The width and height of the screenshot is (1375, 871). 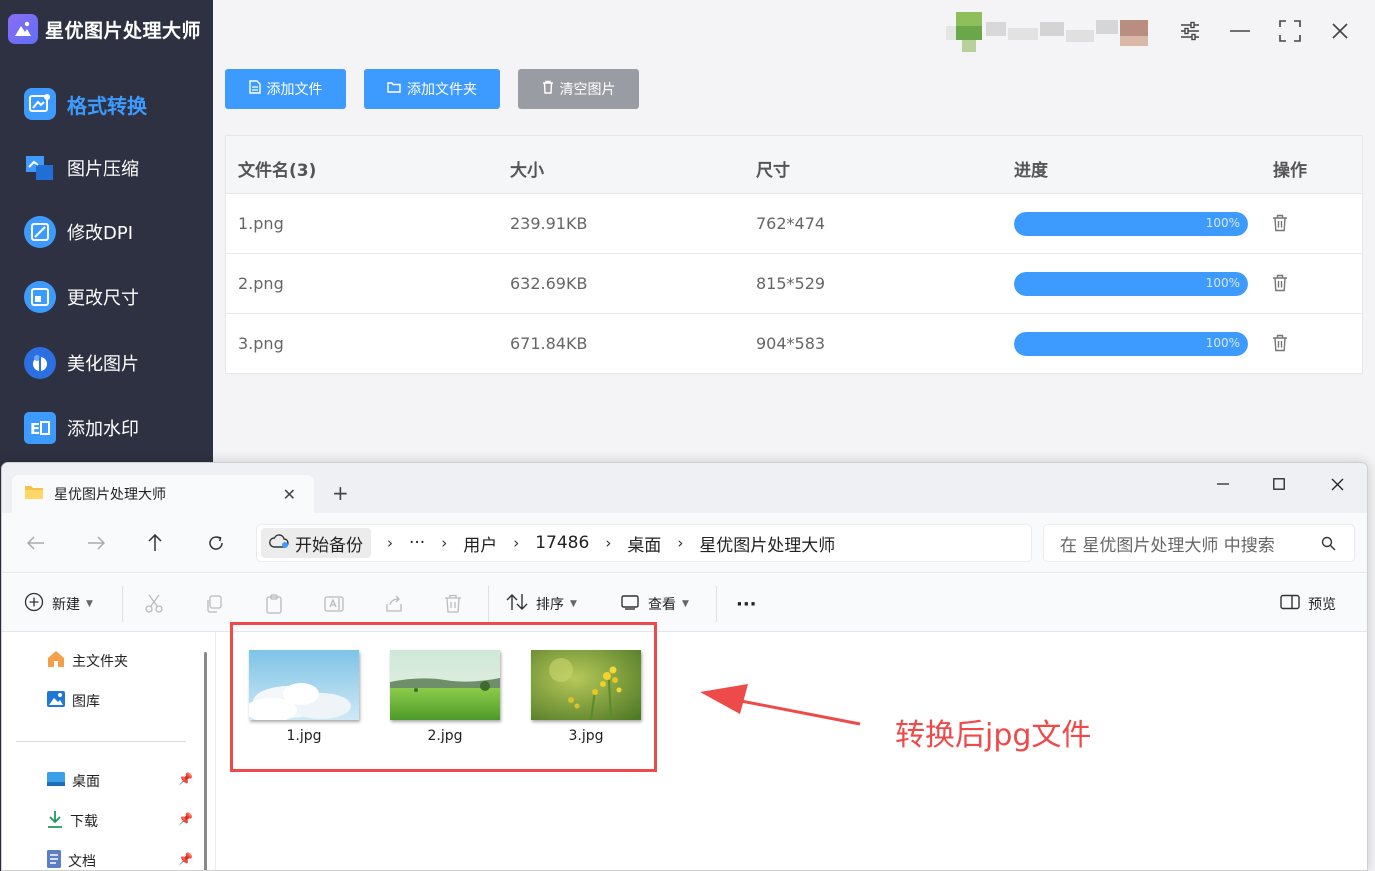 What do you see at coordinates (654, 604) in the screenshot?
I see `view-button: 查看 ▼` at bounding box center [654, 604].